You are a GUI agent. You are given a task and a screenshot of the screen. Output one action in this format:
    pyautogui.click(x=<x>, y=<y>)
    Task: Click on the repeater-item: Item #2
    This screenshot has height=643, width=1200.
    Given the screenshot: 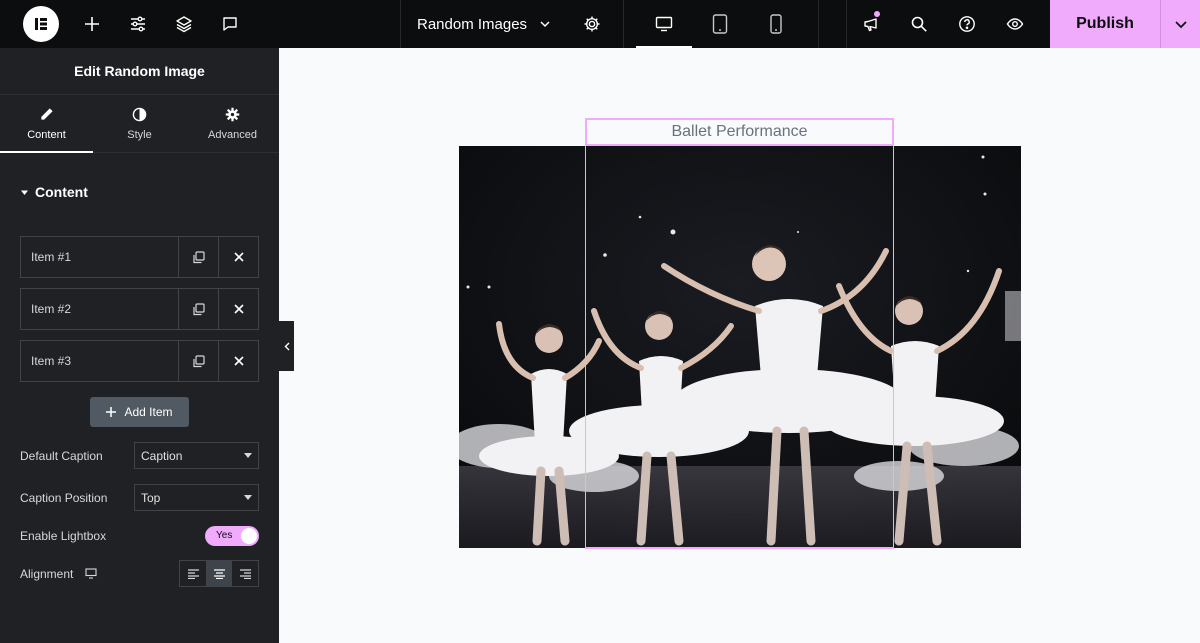 What is the action you would take?
    pyautogui.click(x=139, y=309)
    